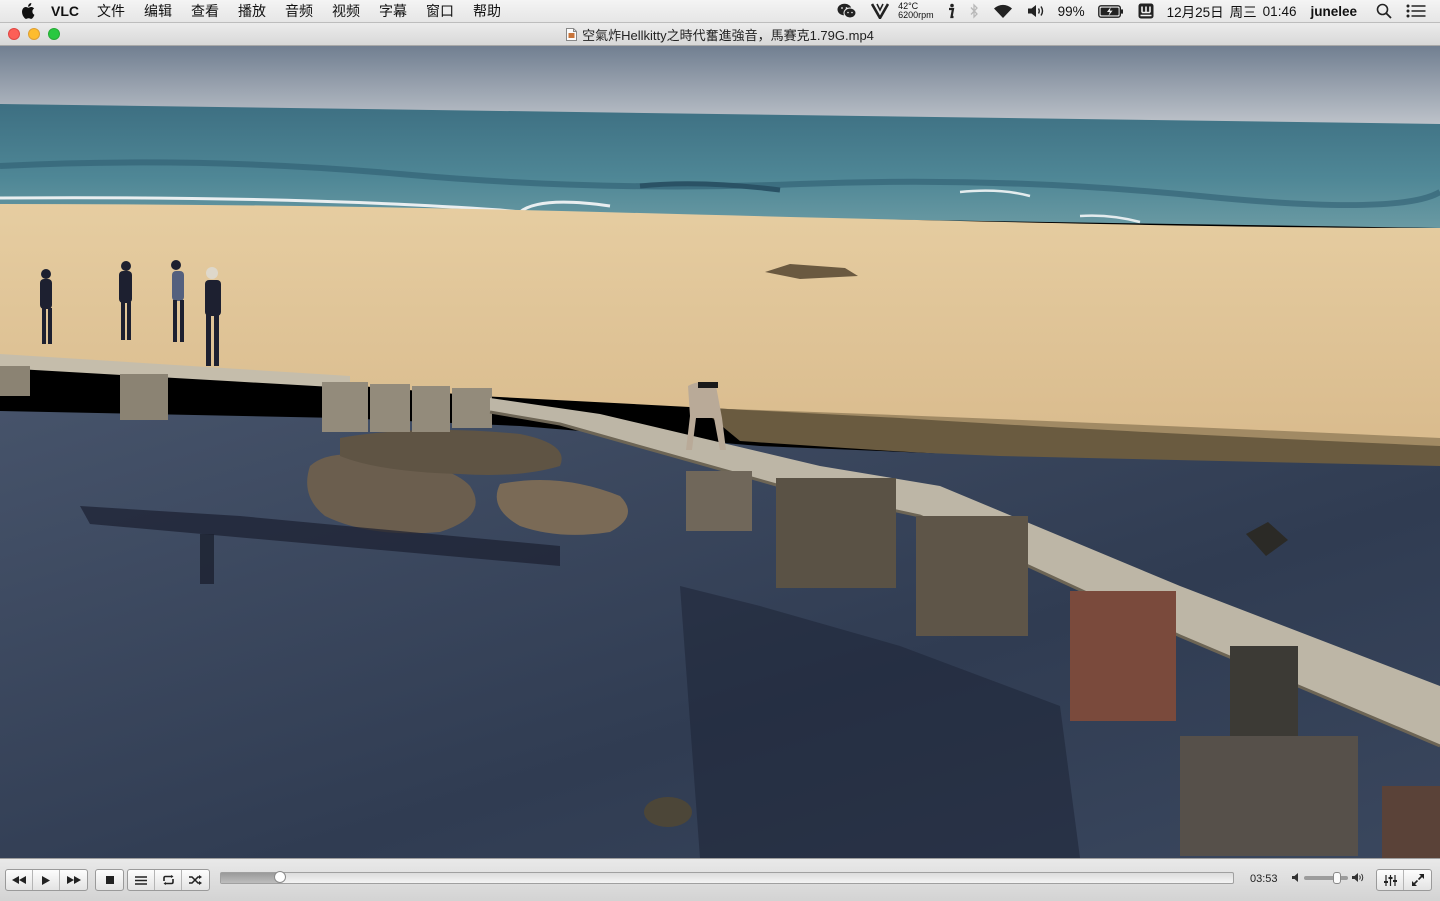  What do you see at coordinates (28, 11) in the screenshot?
I see `apple-menu-icon` at bounding box center [28, 11].